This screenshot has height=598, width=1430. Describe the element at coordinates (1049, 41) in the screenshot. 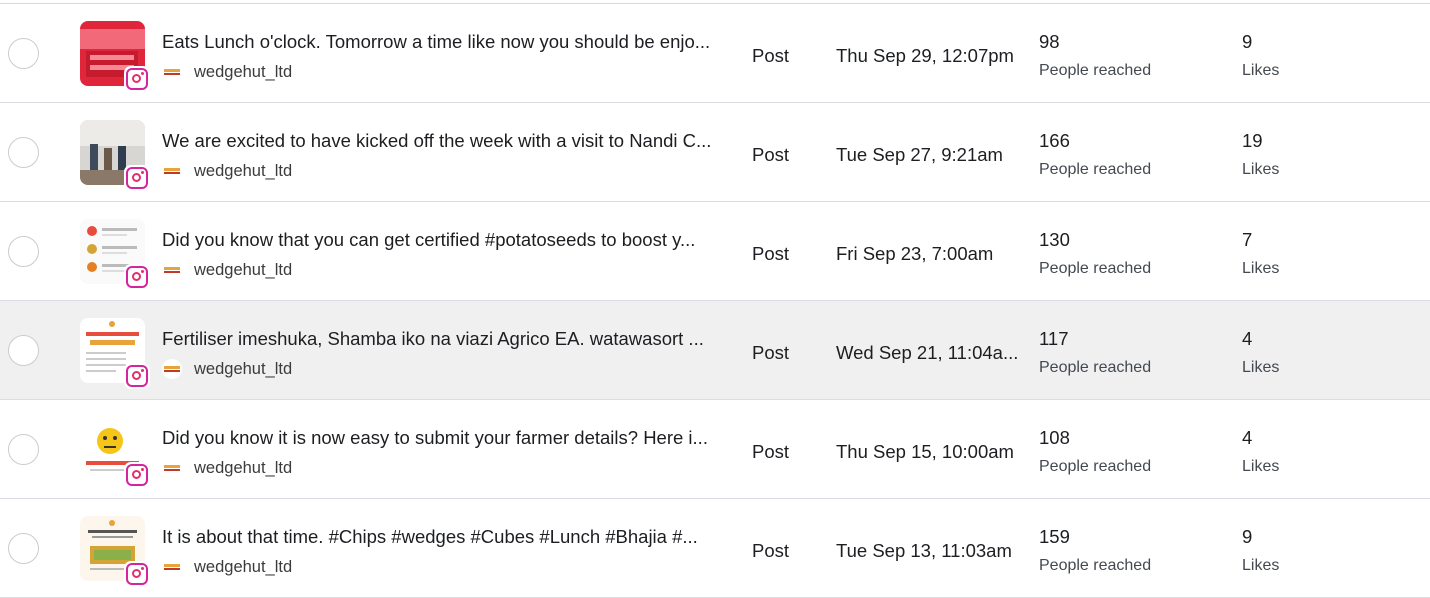

I see `reach-count: 98` at that location.